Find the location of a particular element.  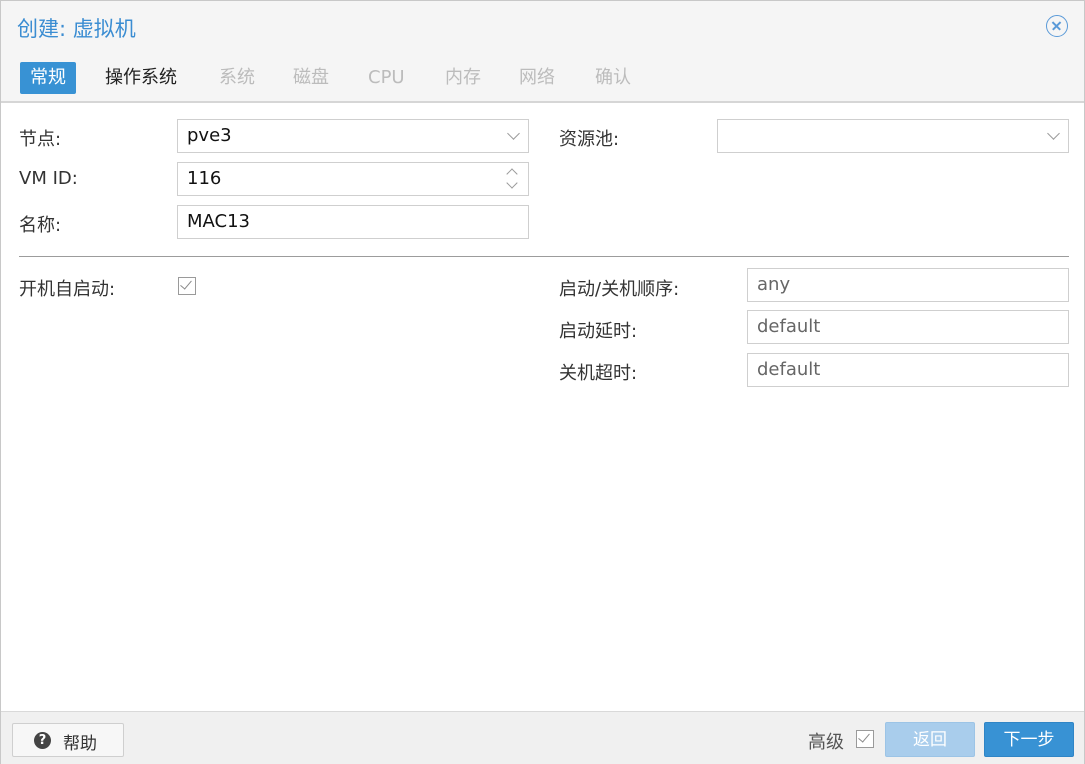

shutdown-timeout-label: 关机超时: is located at coordinates (598, 373).